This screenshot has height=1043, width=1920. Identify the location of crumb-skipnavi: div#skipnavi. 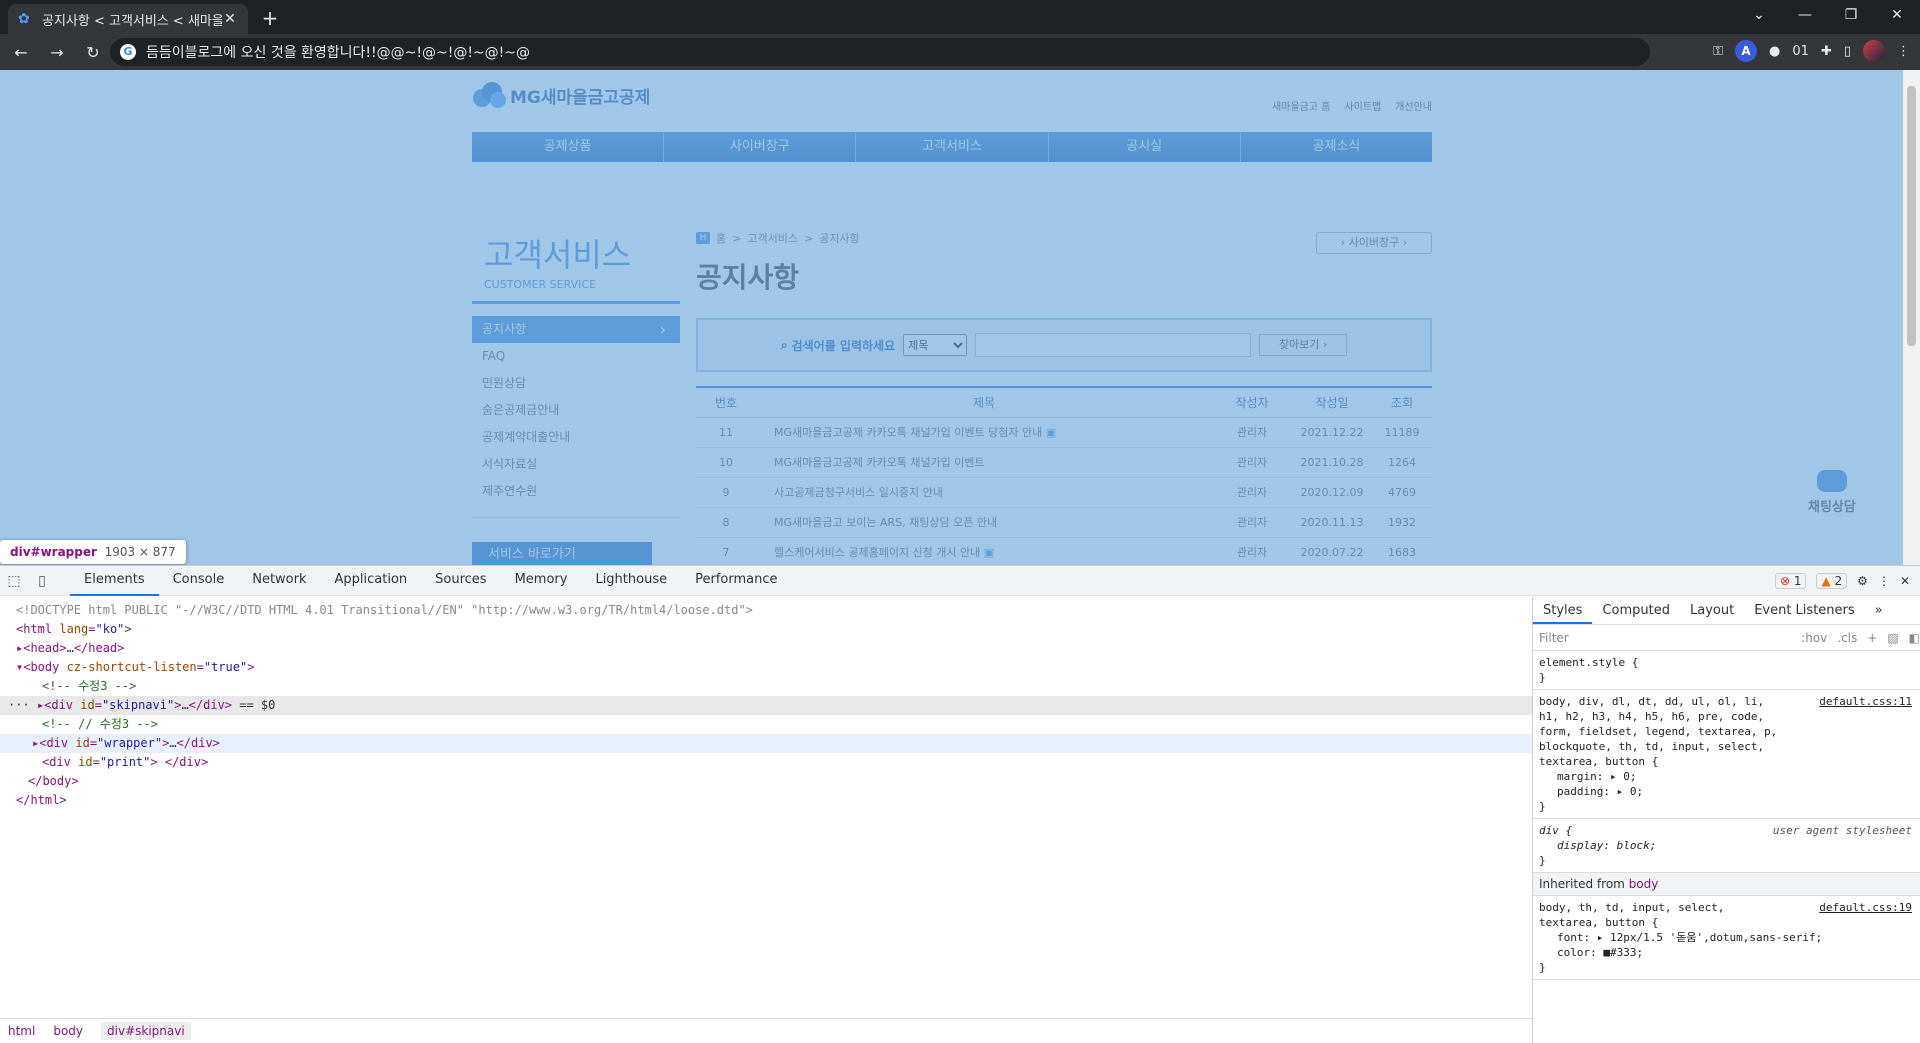
(146, 1030).